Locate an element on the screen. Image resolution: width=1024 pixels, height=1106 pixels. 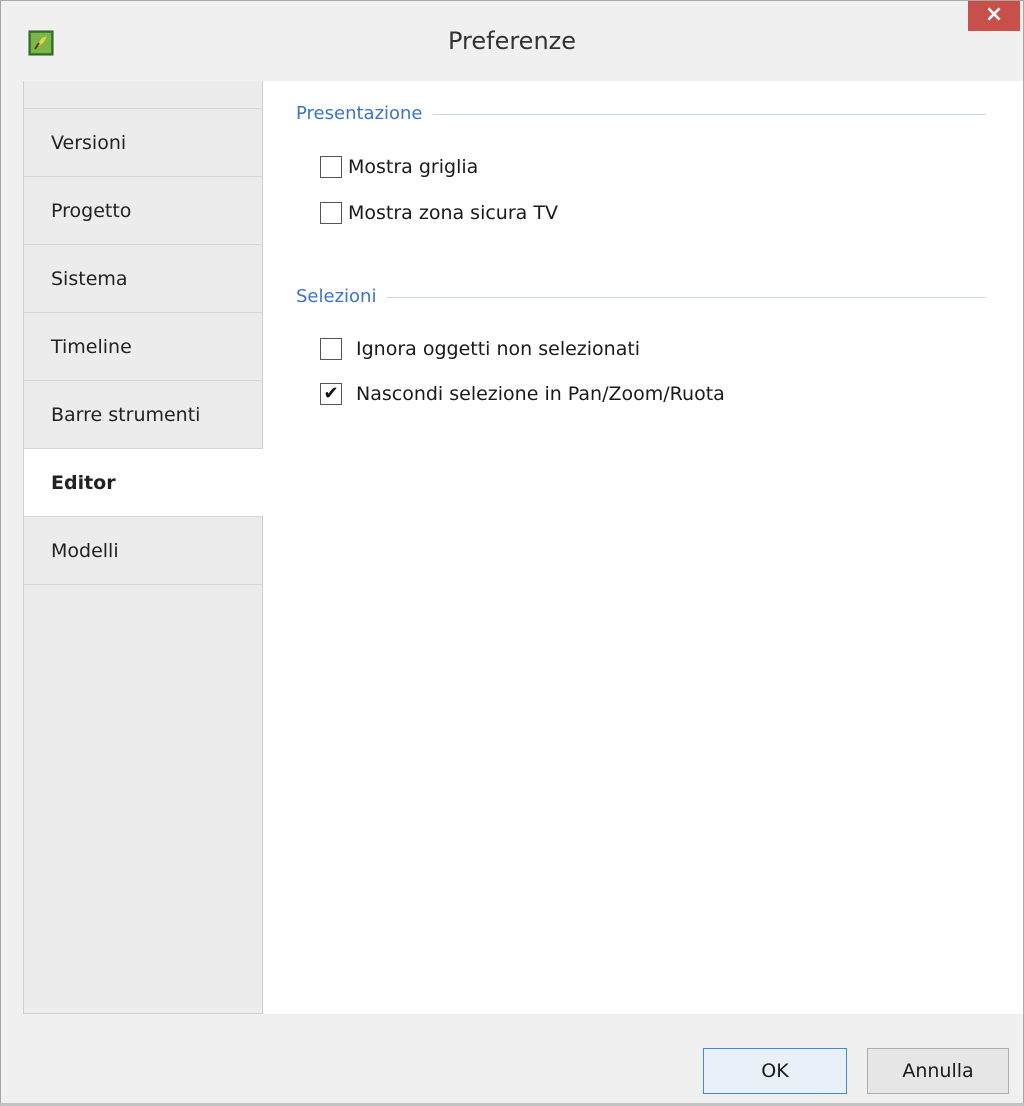
sidebar-item-progetto: Progetto is located at coordinates (143, 211).